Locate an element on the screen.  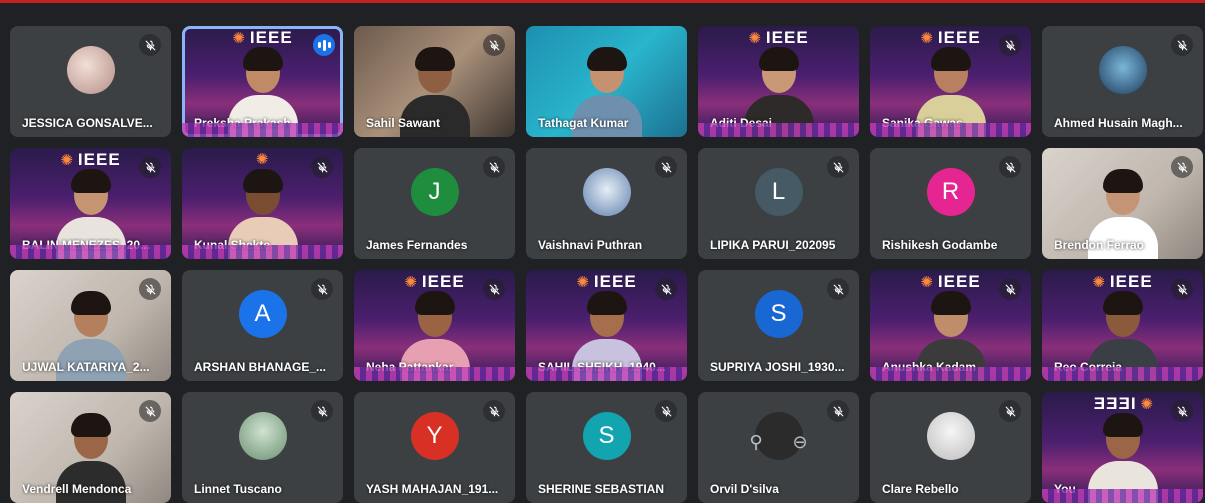
remove-icon: ⊖ is located at coordinates (800, 442).